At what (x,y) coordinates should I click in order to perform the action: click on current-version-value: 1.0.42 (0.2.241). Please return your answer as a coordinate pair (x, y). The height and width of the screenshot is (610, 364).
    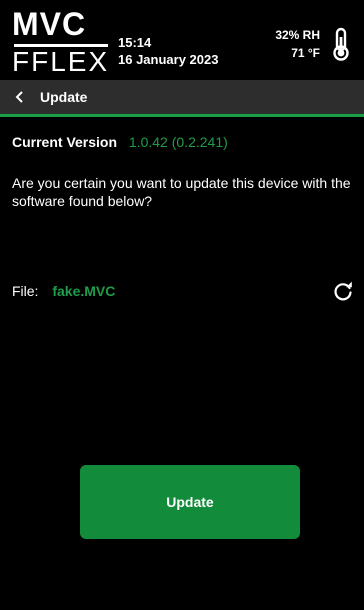
    Looking at the image, I should click on (178, 142).